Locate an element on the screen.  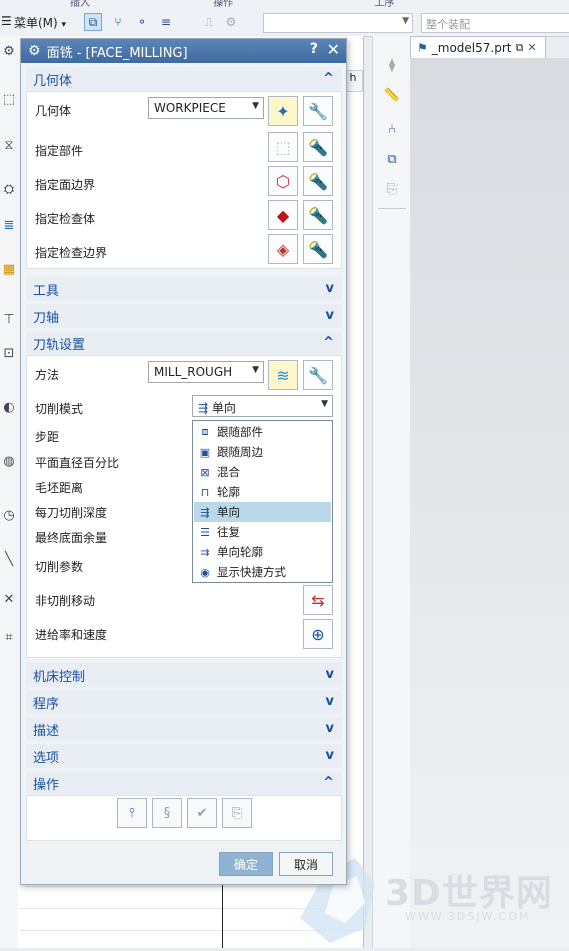
non-cutting-moves-icon: ⇆ is located at coordinates (318, 600).